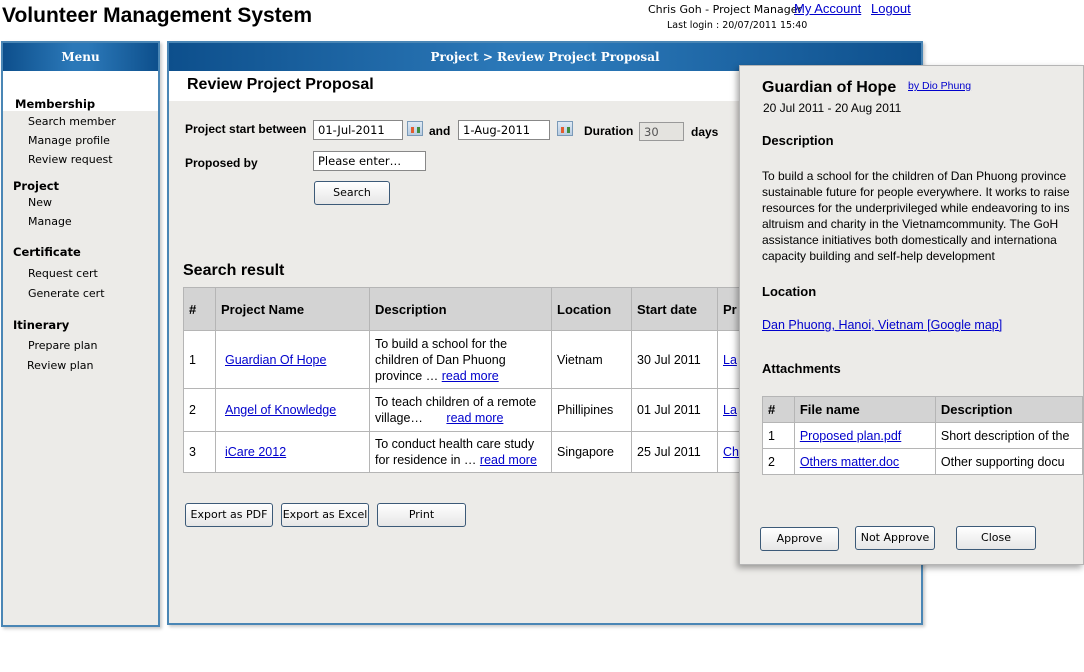  Describe the element at coordinates (864, 409) in the screenshot. I see `col-file-name: File name` at that location.